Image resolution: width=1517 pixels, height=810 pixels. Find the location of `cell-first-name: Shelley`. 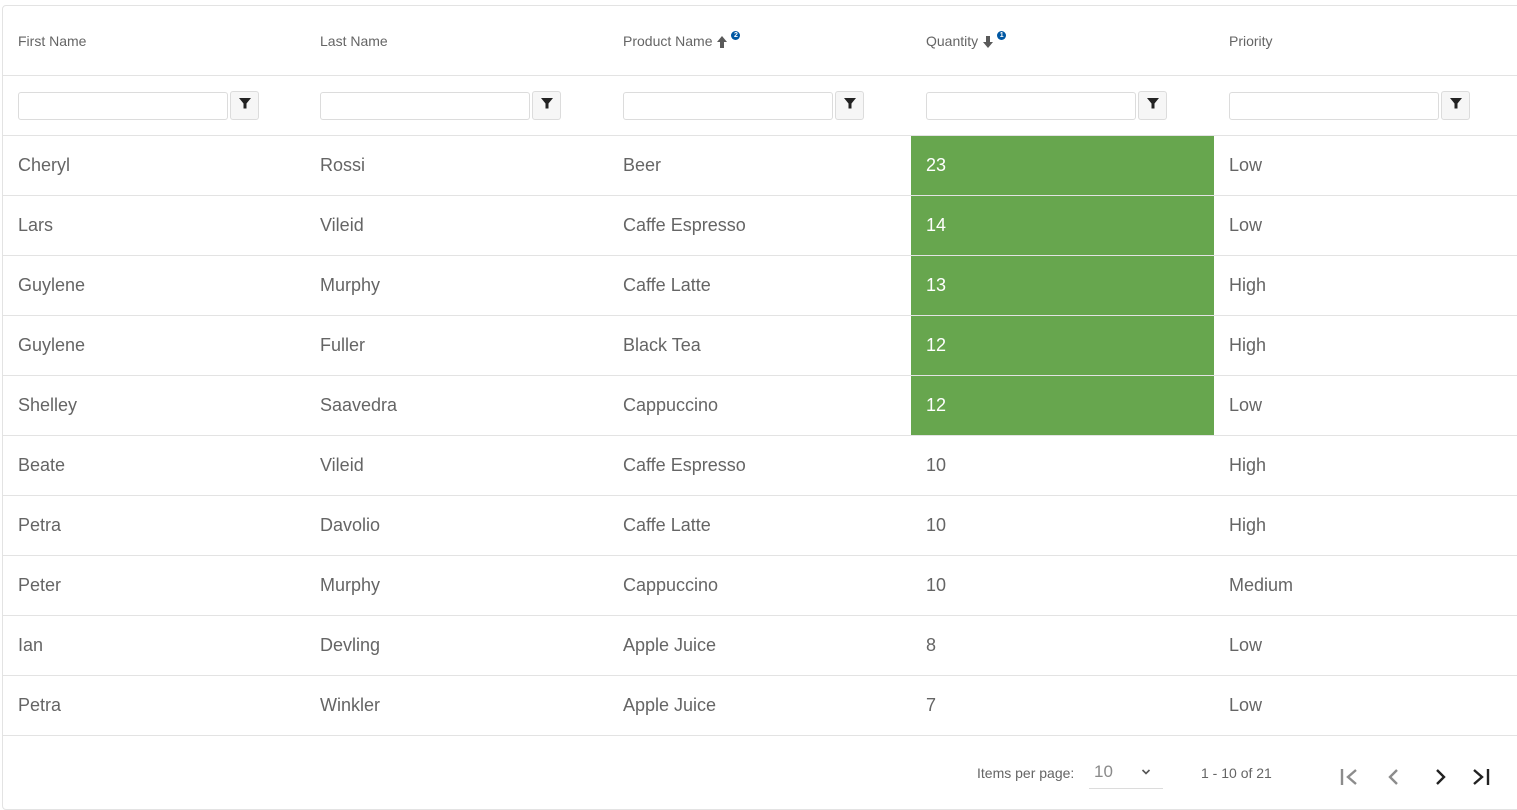

cell-first-name: Shelley is located at coordinates (154, 405).